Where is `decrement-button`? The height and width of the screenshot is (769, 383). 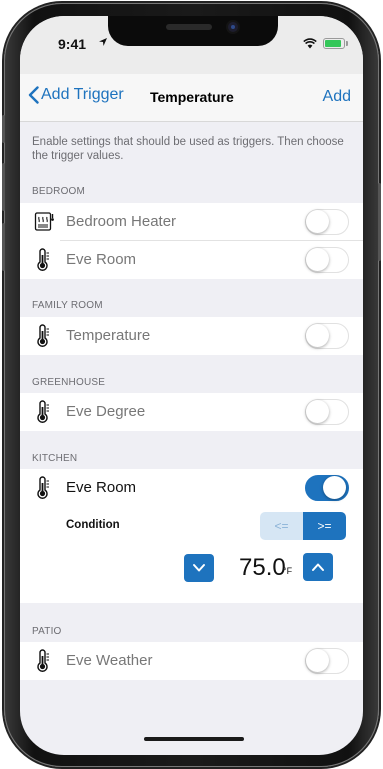
decrement-button is located at coordinates (199, 568).